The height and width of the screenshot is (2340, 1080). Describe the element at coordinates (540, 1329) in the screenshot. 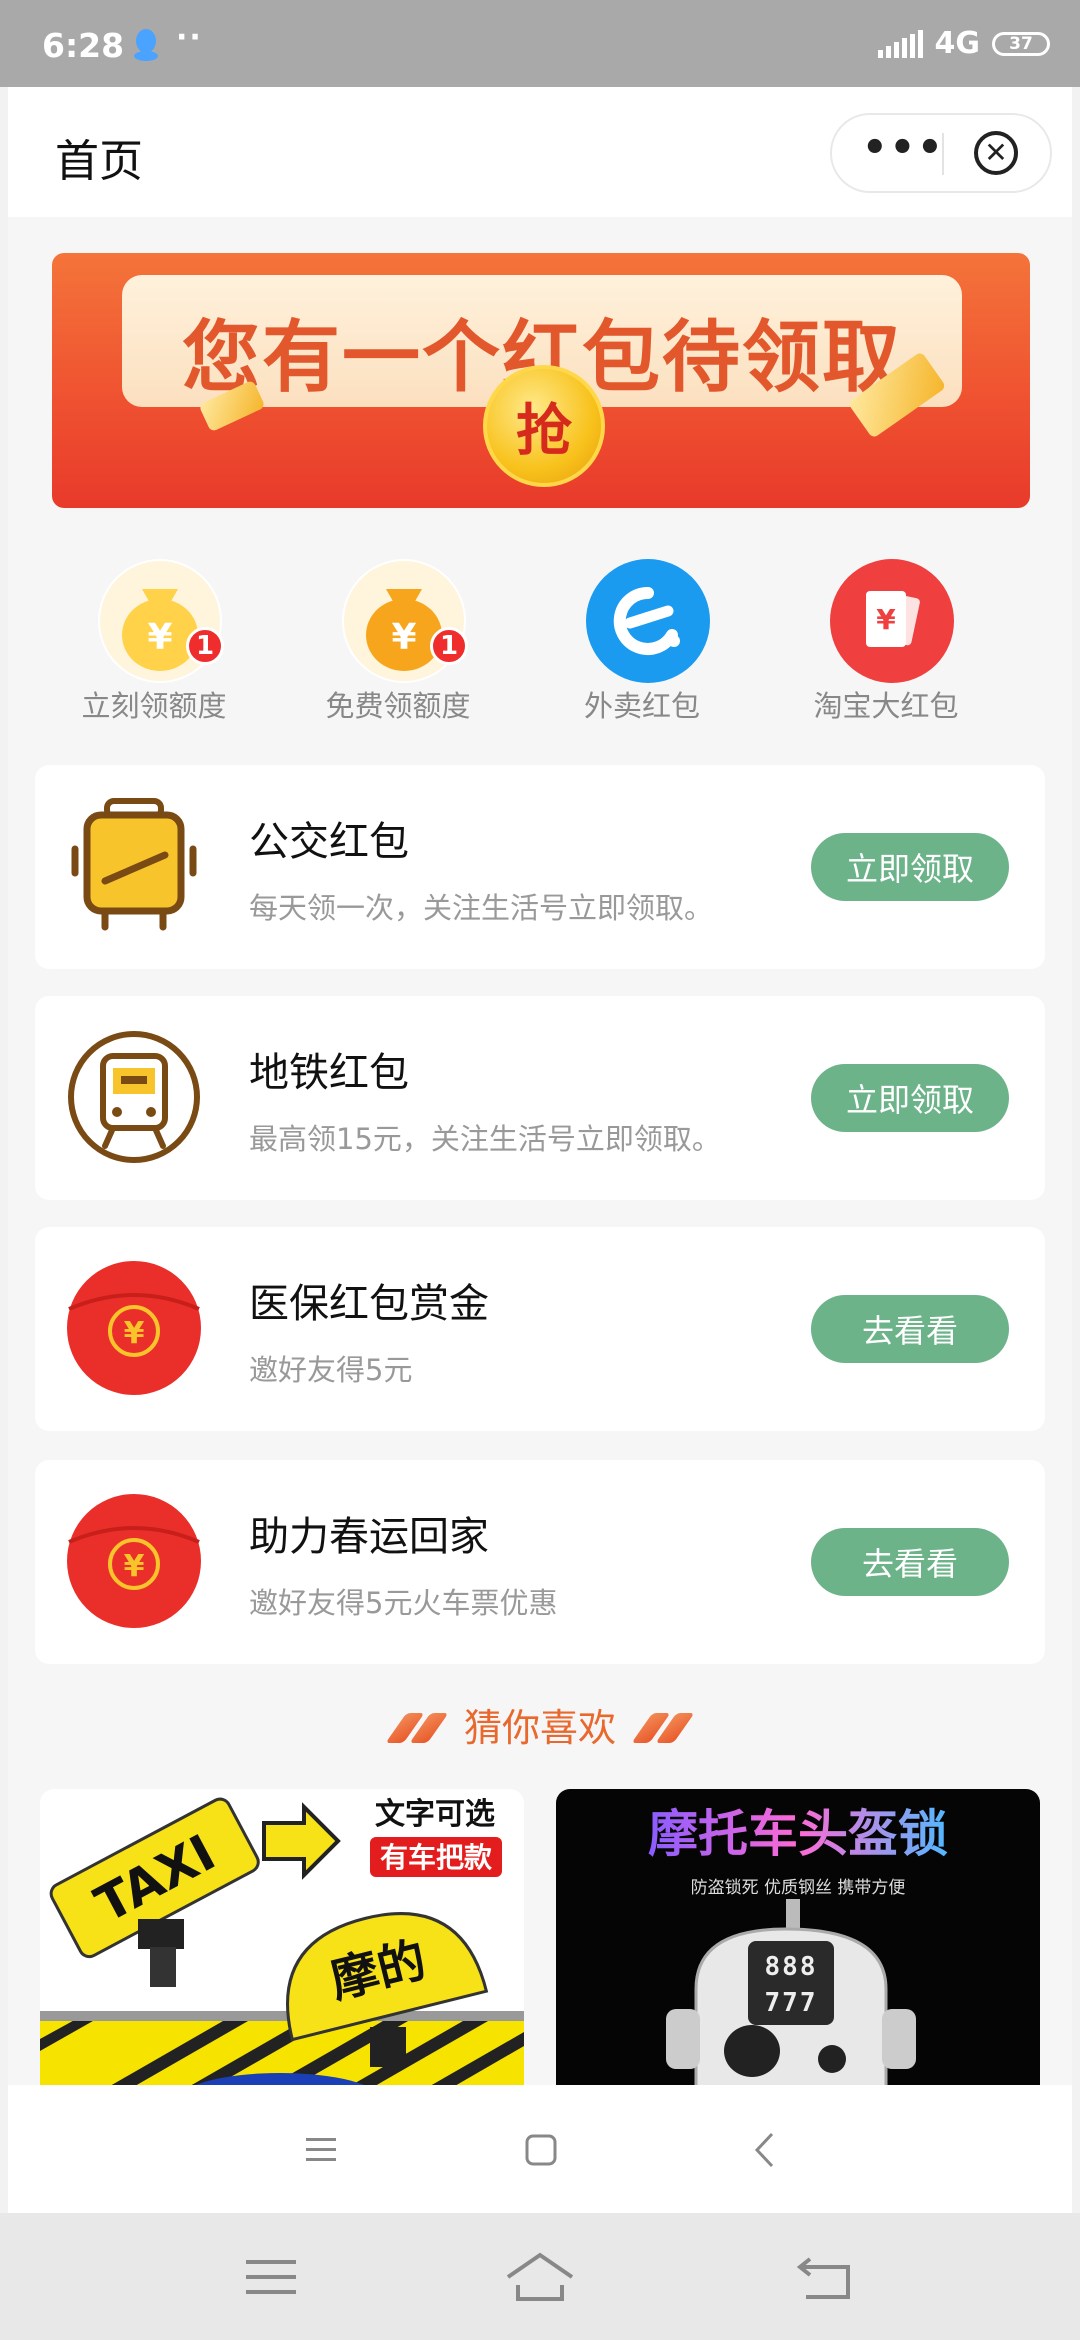

I see `card-medical-packet: ¥ 医保红包赏金 邀好友得5元 去看看` at that location.